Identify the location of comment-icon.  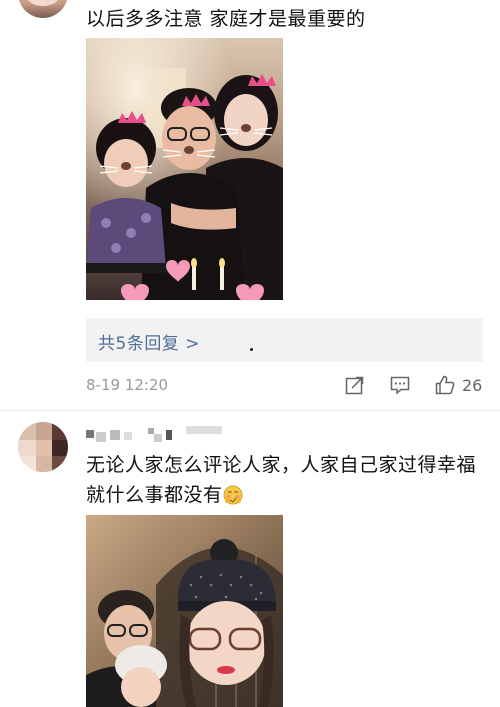
(400, 385).